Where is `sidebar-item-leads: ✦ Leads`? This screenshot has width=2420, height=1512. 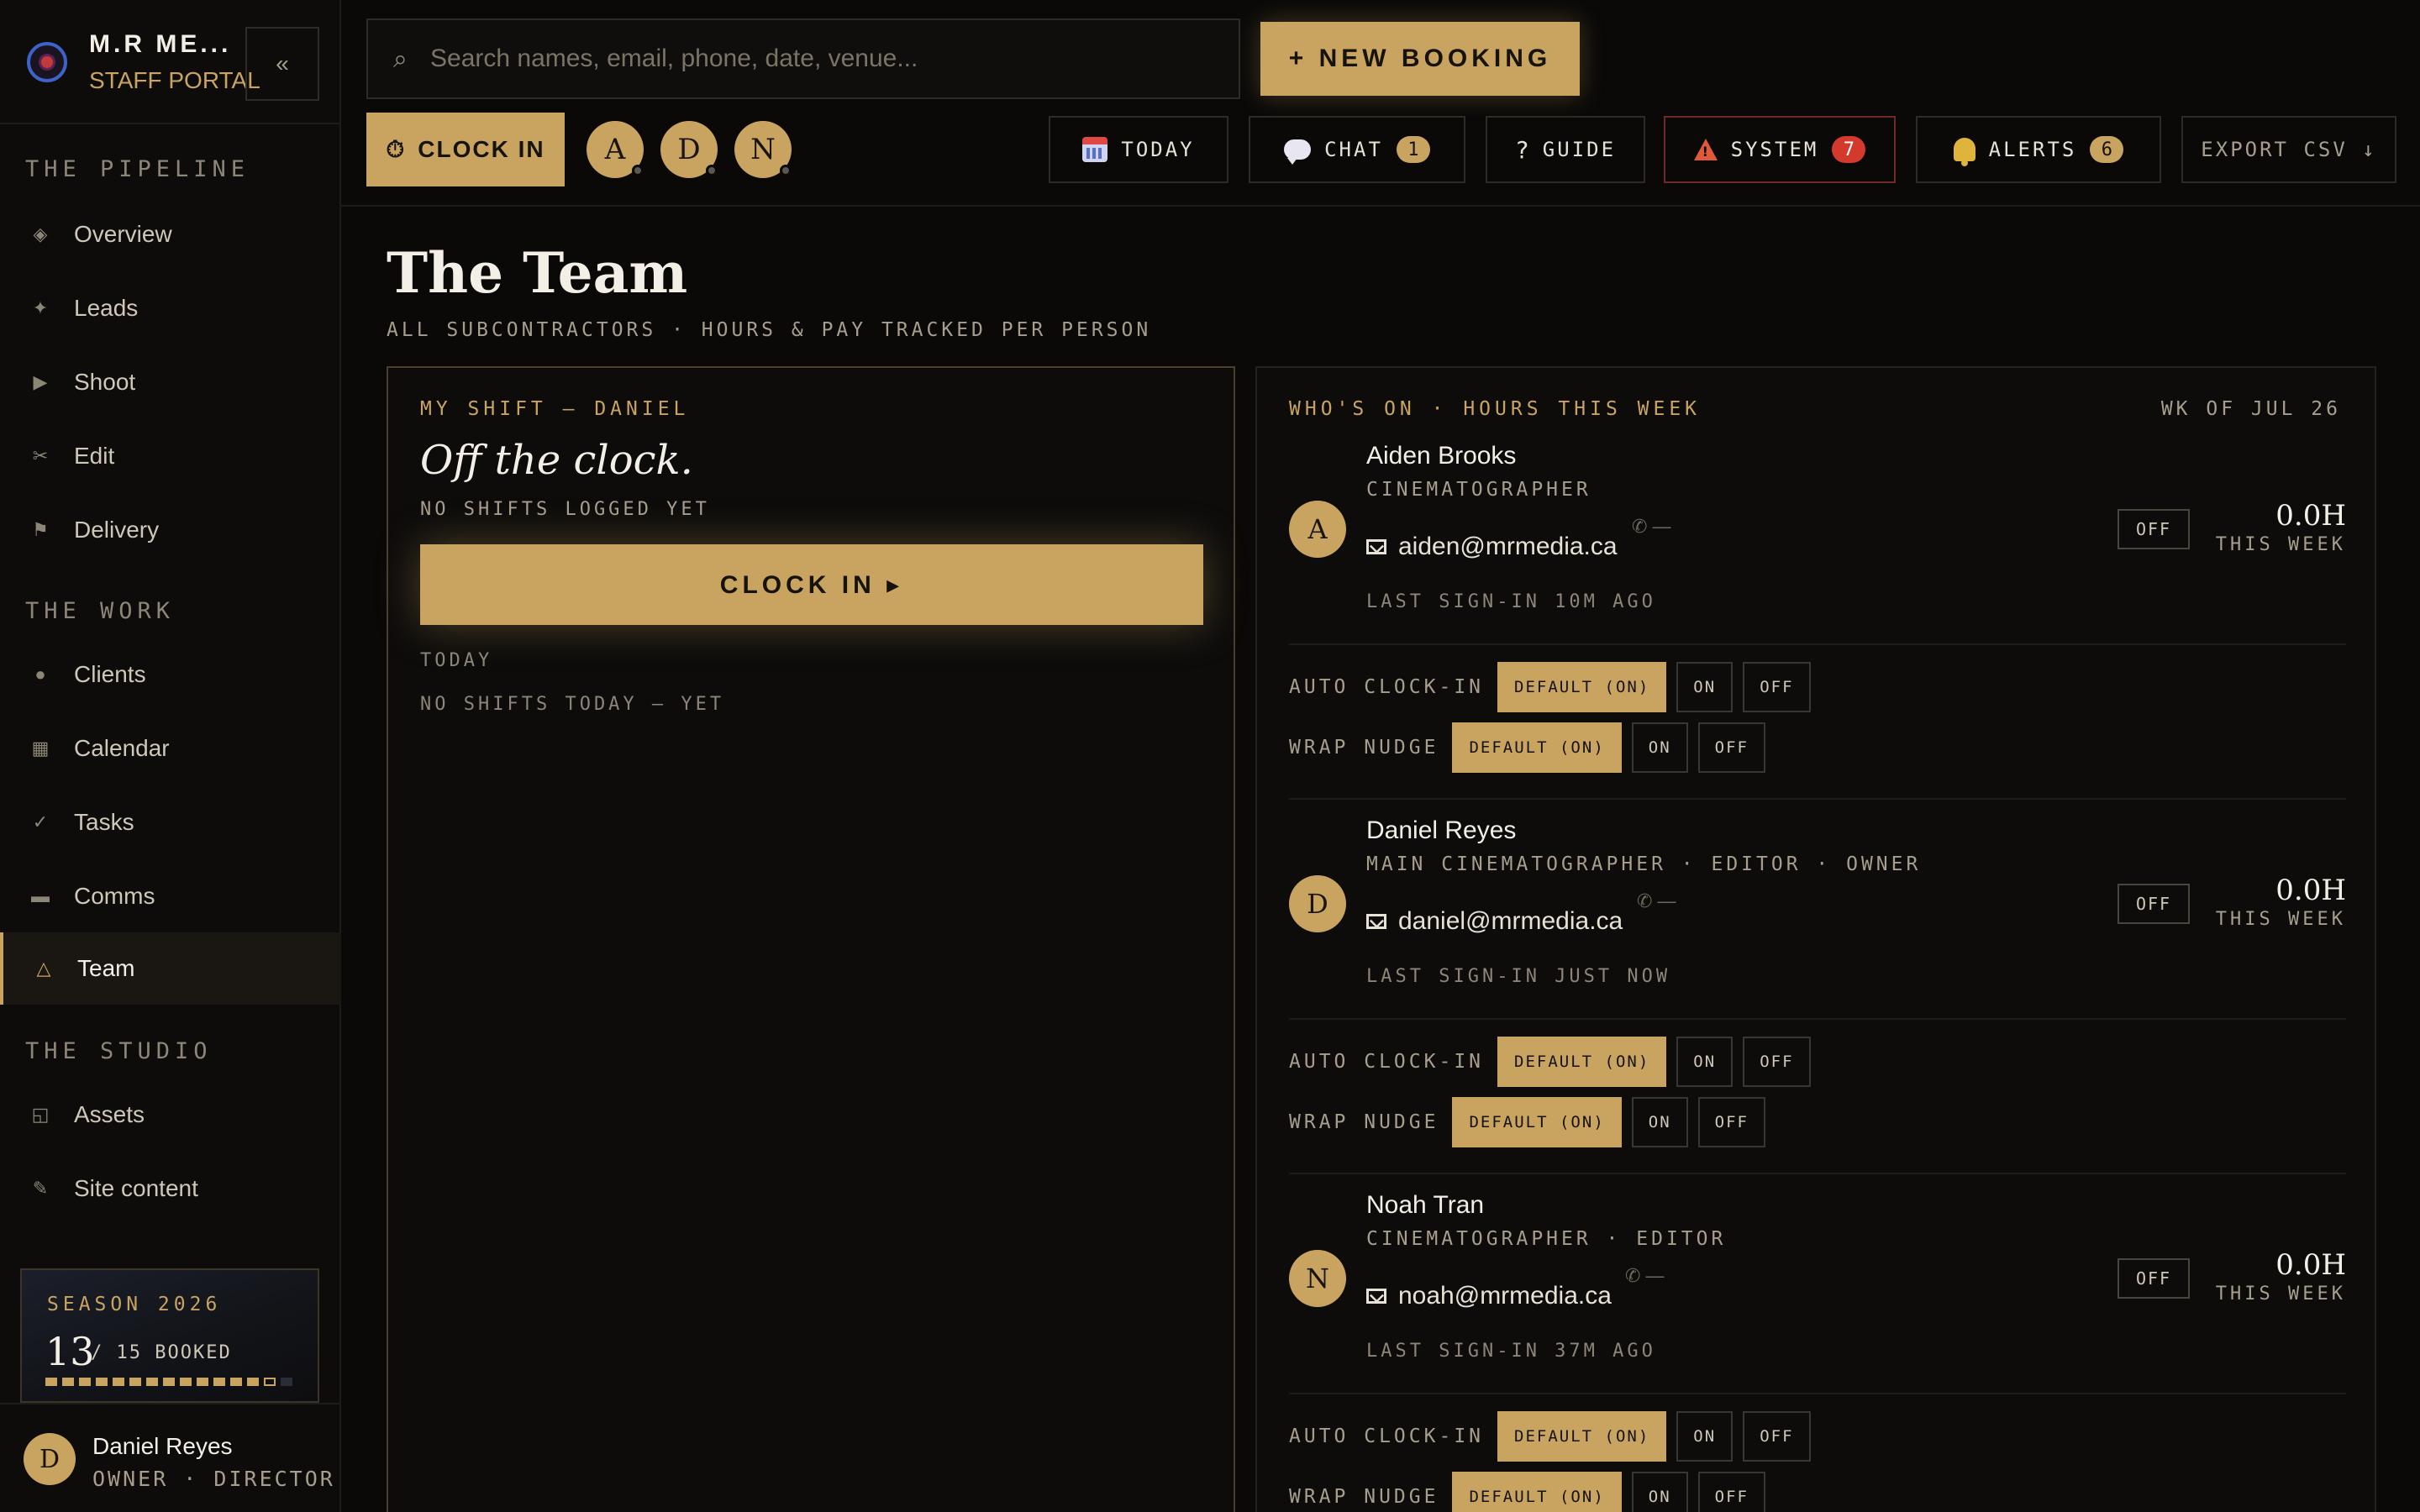 sidebar-item-leads: ✦ Leads is located at coordinates (170, 308).